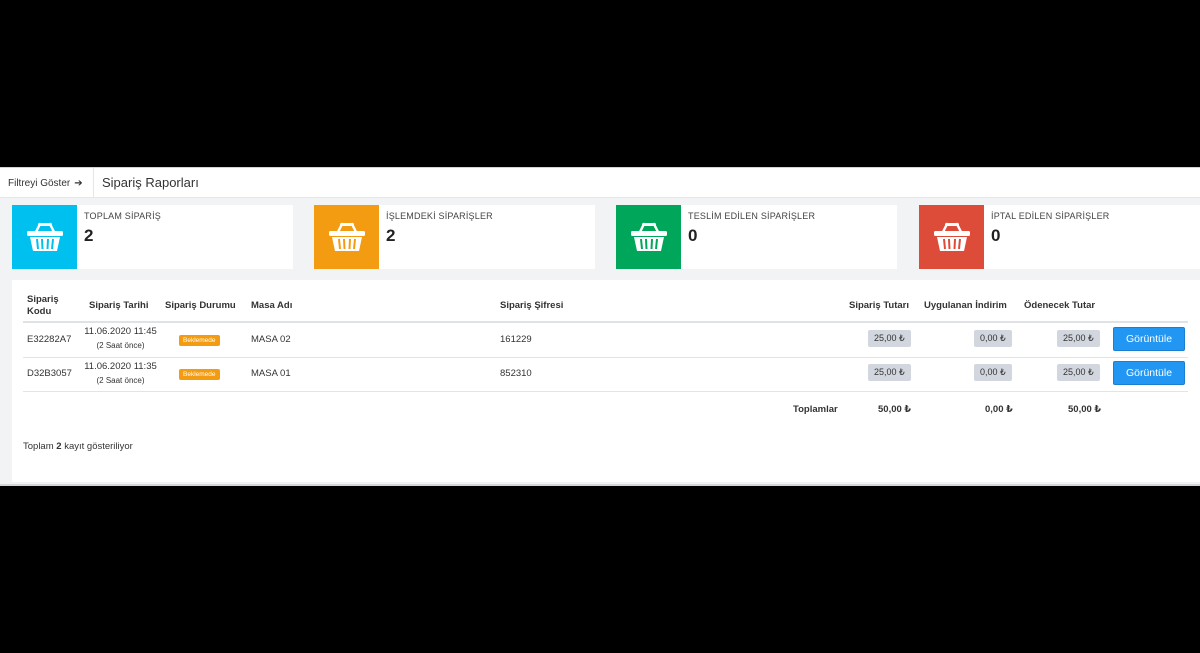 The width and height of the screenshot is (1200, 653). Describe the element at coordinates (39, 183) in the screenshot. I see `filter-button-label: Filtreyi Göster` at that location.